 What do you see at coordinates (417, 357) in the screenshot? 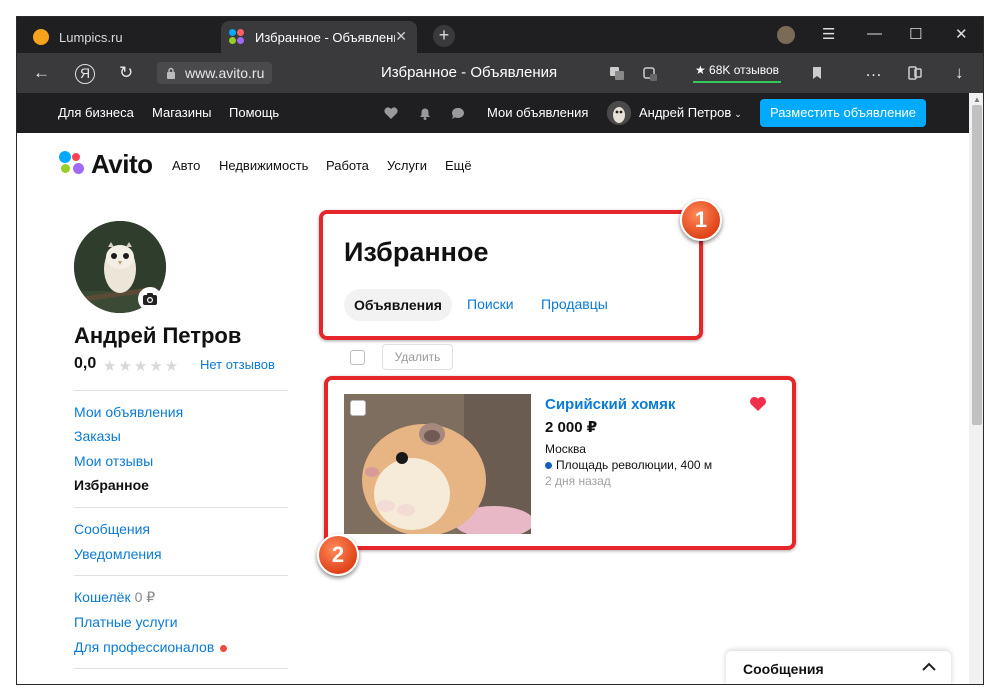
I see `delete-button: Удалить` at bounding box center [417, 357].